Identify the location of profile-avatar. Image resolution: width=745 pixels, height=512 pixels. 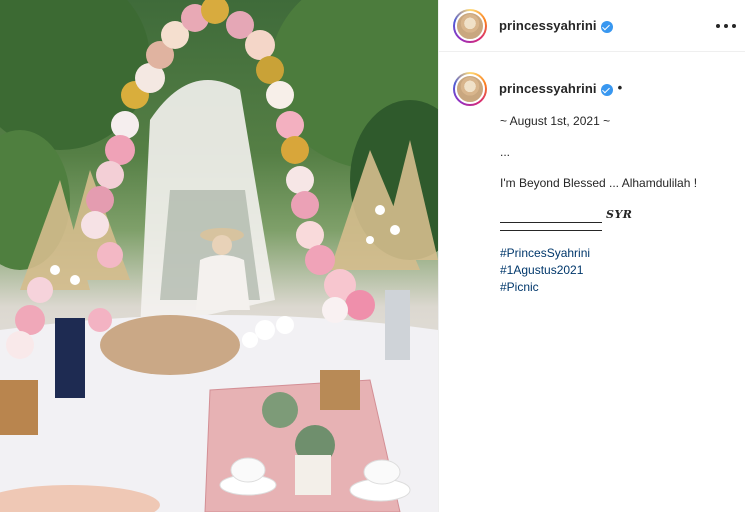
(470, 25).